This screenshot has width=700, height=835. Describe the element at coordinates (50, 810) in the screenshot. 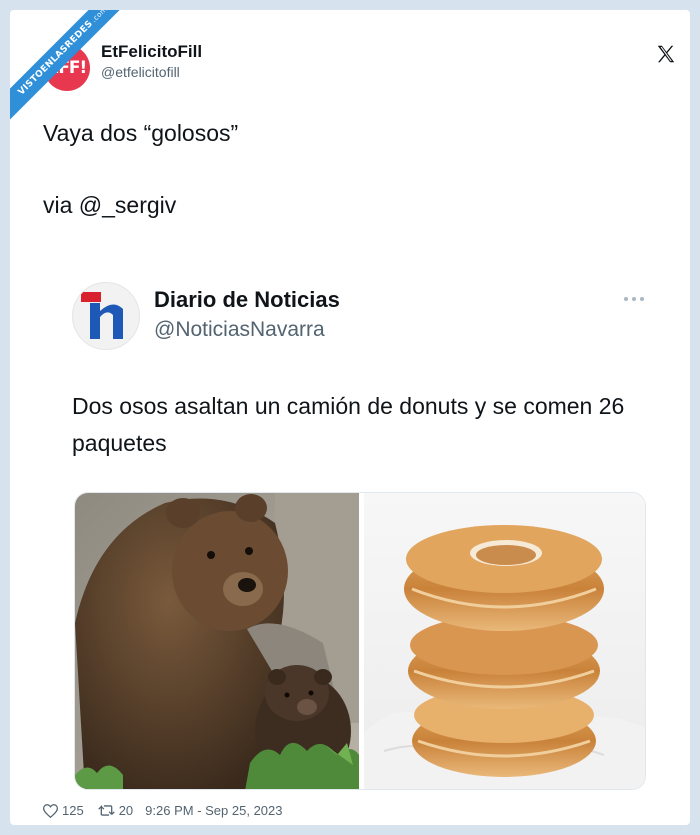

I see `heart-icon` at that location.